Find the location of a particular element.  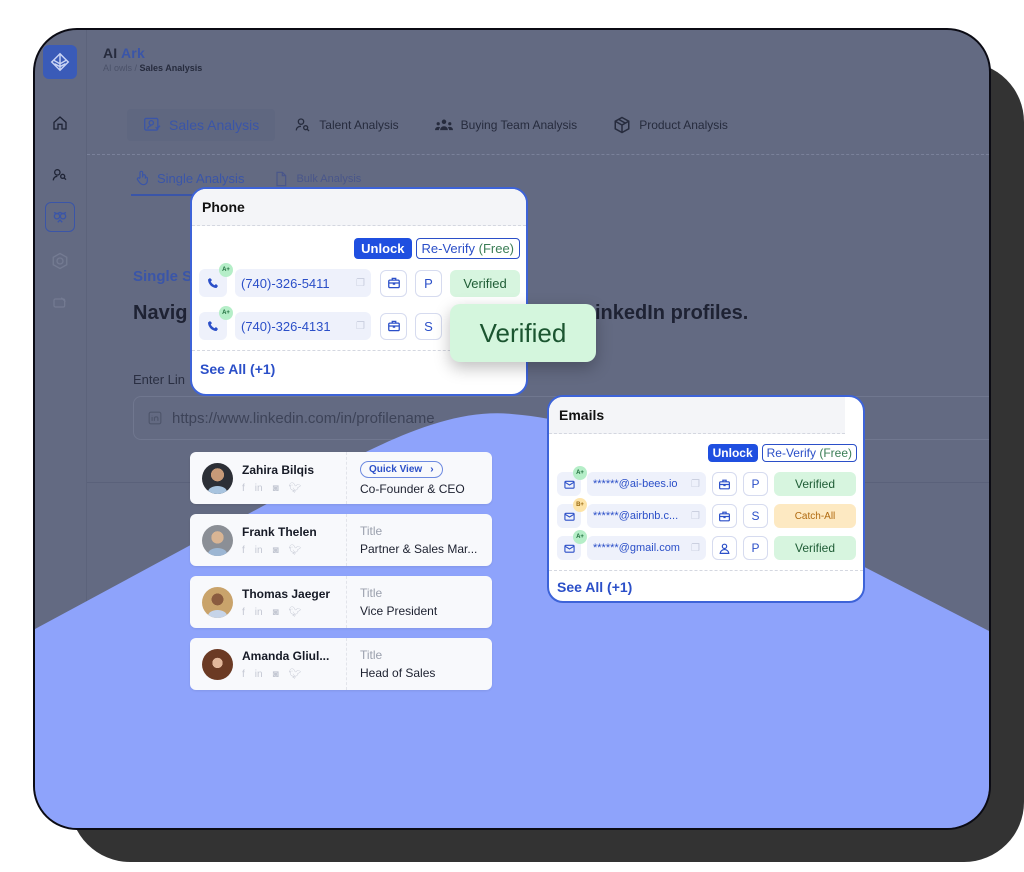

email-reverify-button: Re-Verify (Free) is located at coordinates (809, 453).